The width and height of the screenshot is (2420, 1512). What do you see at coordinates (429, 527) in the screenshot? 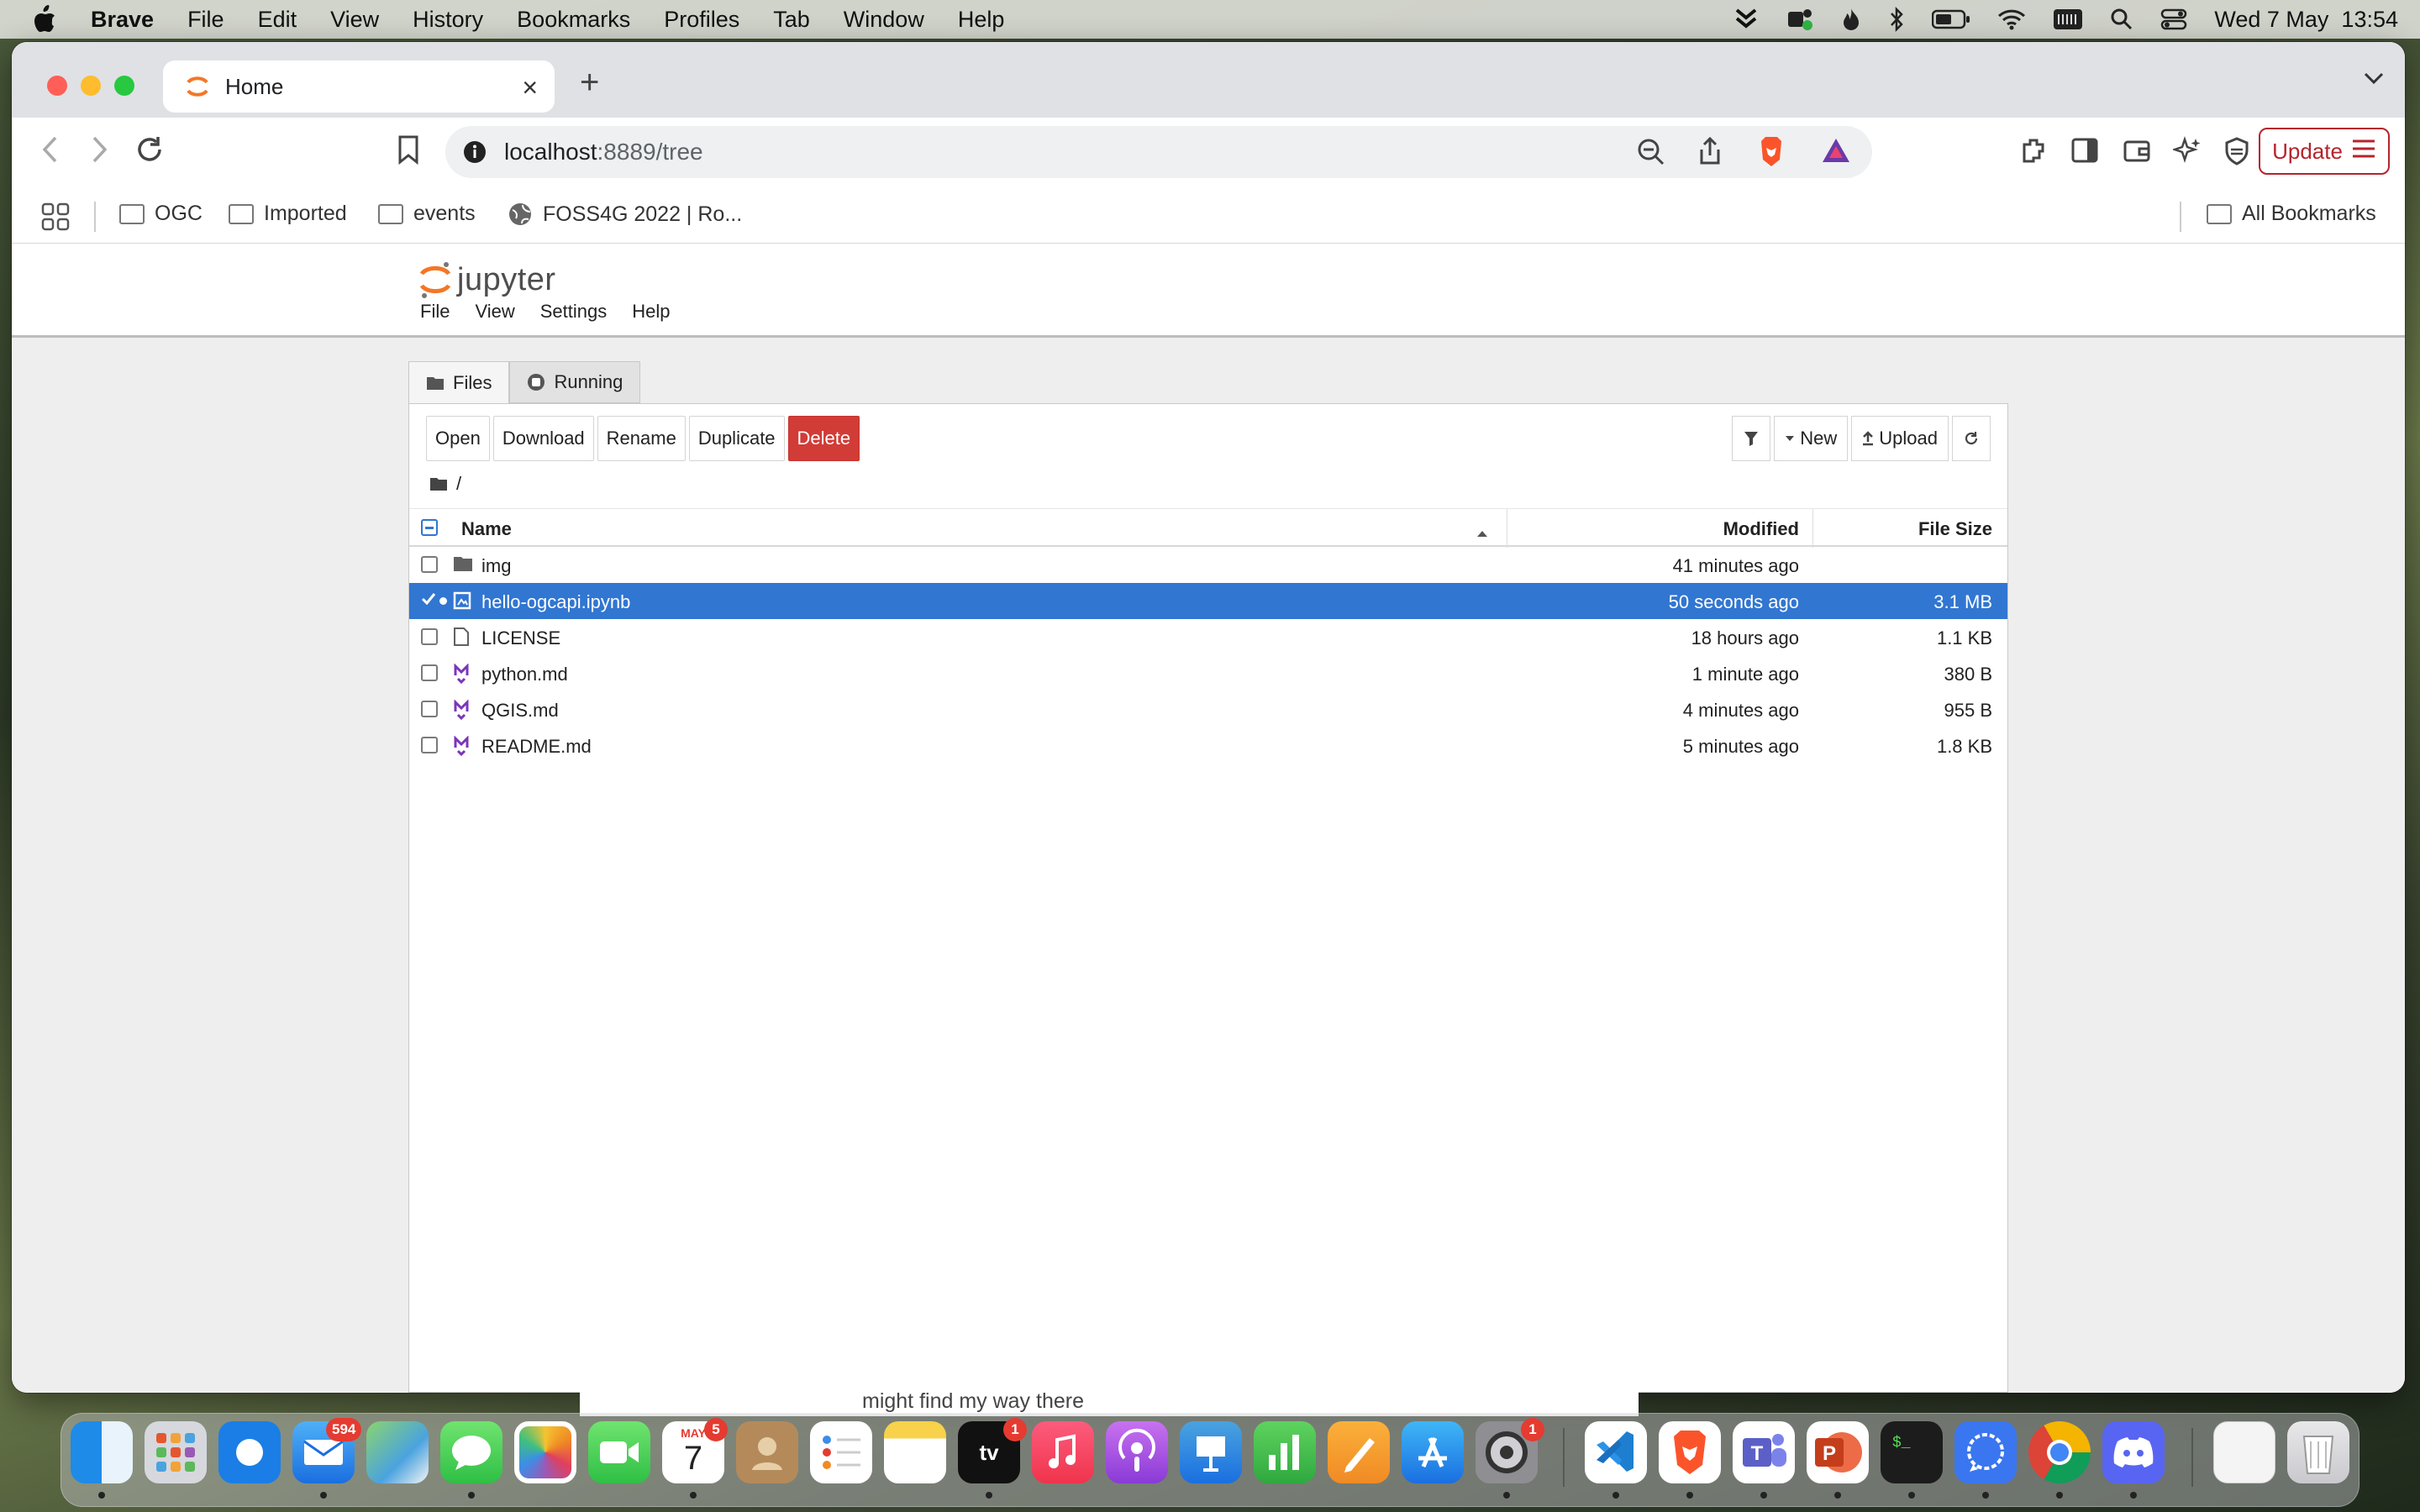
I see `select-all-checkbox` at bounding box center [429, 527].